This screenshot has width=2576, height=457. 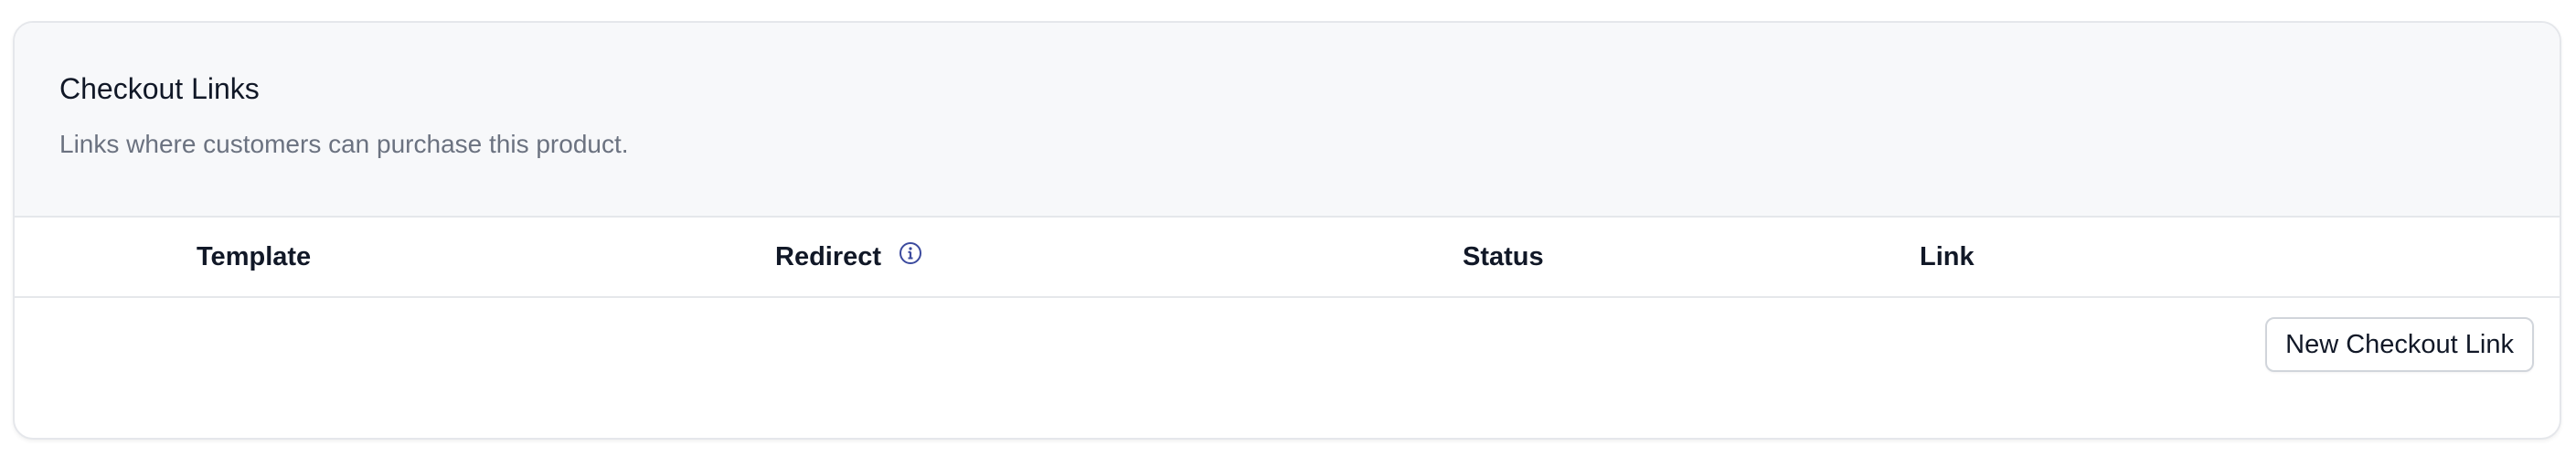 I want to click on column-header-template: Template, so click(x=254, y=257).